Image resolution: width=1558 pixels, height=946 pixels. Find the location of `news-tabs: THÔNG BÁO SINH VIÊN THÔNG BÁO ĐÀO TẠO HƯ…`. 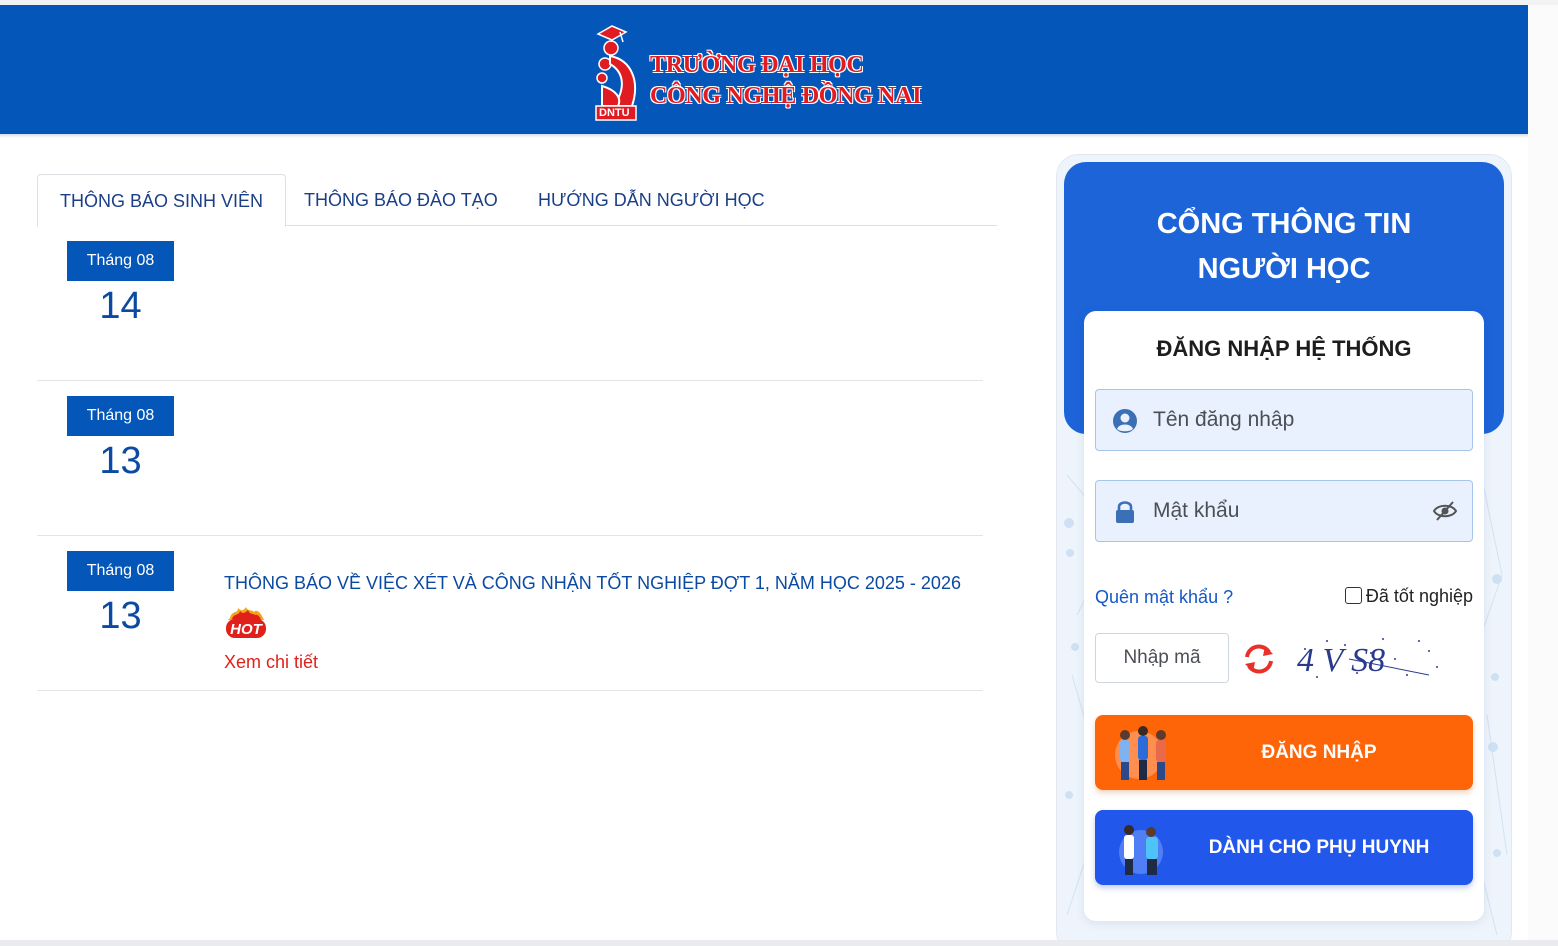

news-tabs: THÔNG BÁO SINH VIÊN THÔNG BÁO ĐÀO TẠO HƯ… is located at coordinates (517, 200).